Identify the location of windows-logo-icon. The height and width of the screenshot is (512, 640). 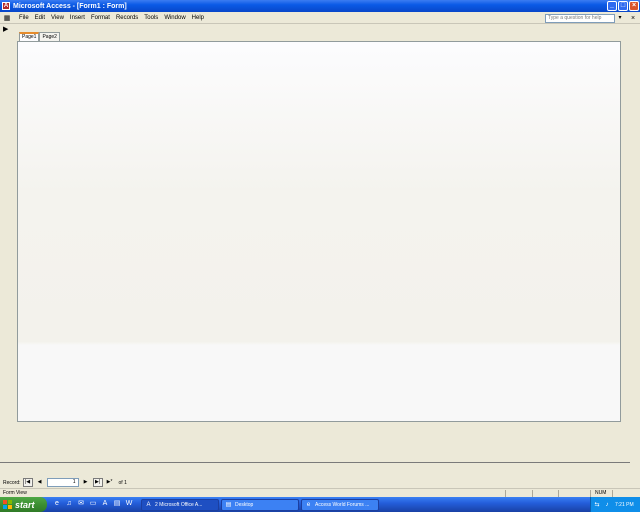
(7, 504).